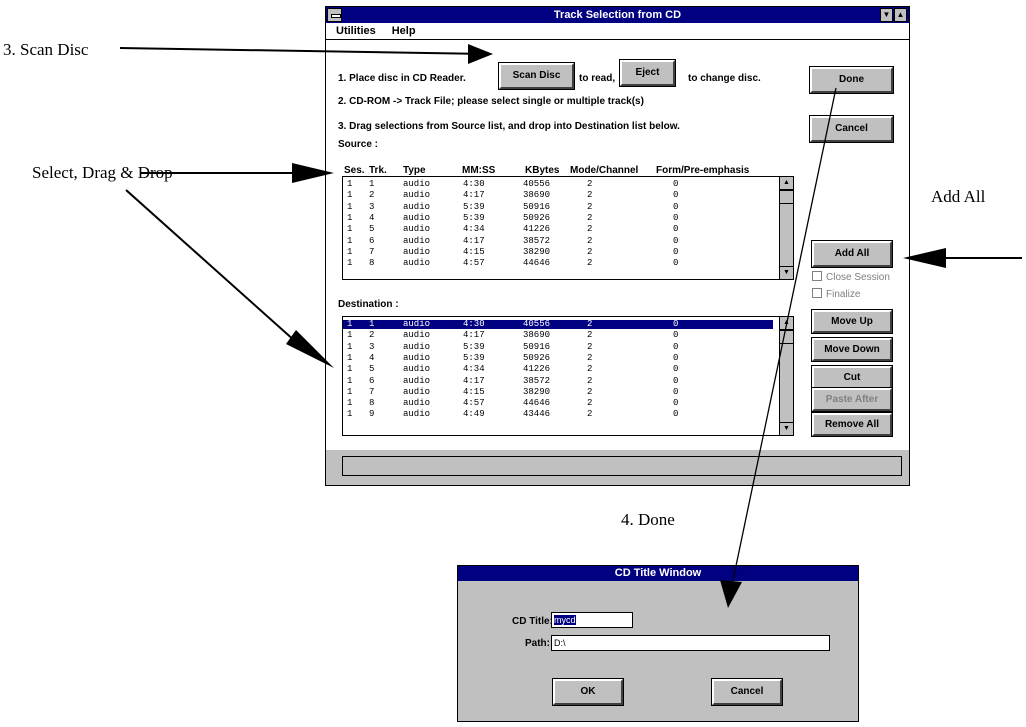  What do you see at coordinates (215, 270) in the screenshot?
I see `drag-arrow-destination` at bounding box center [215, 270].